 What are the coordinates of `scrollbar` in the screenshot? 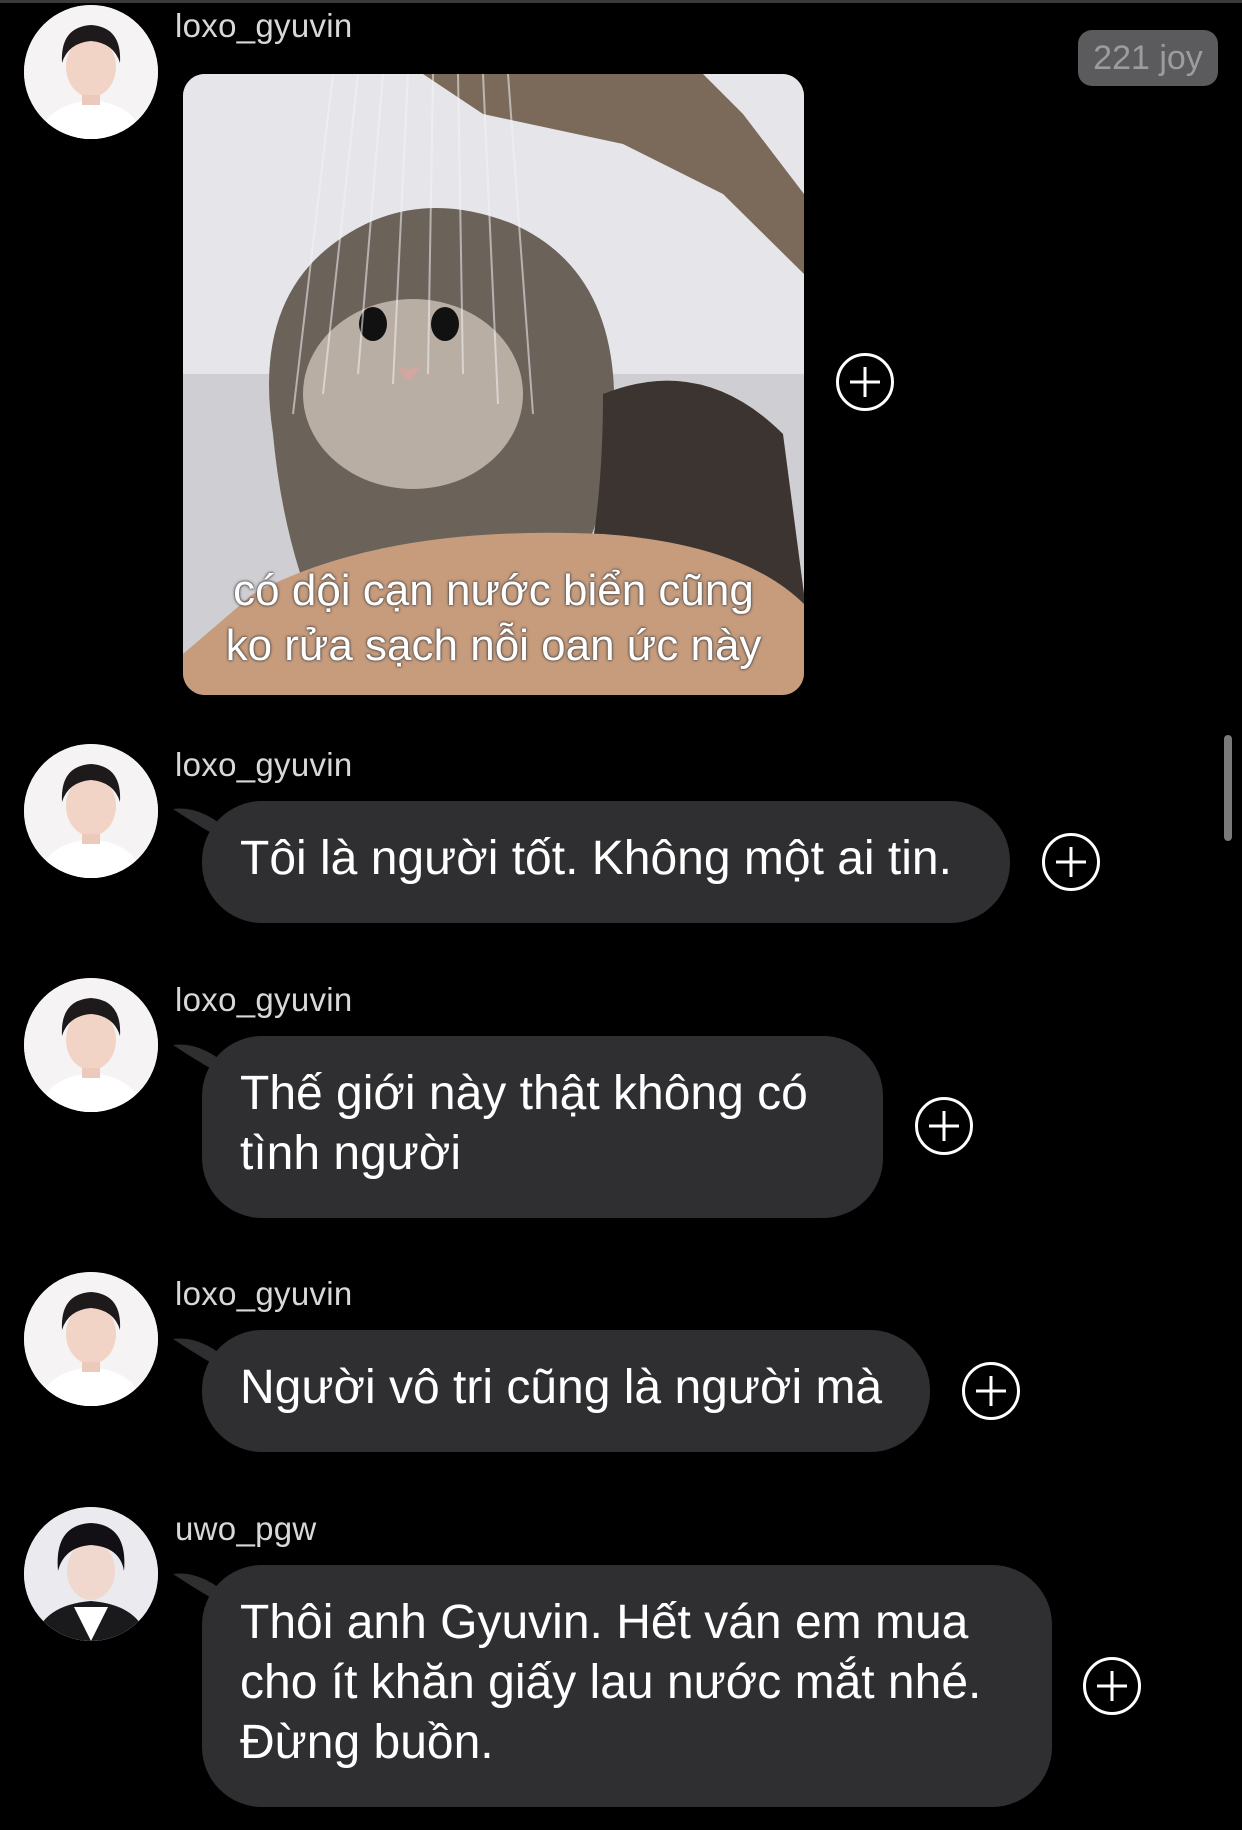 It's located at (1228, 788).